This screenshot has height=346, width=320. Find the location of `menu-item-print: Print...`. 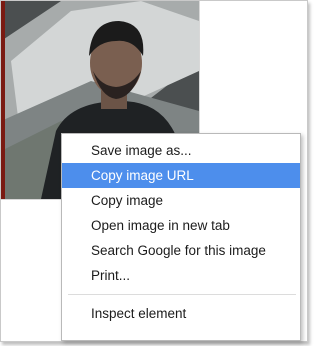

menu-item-print: Print... is located at coordinates (181, 275).